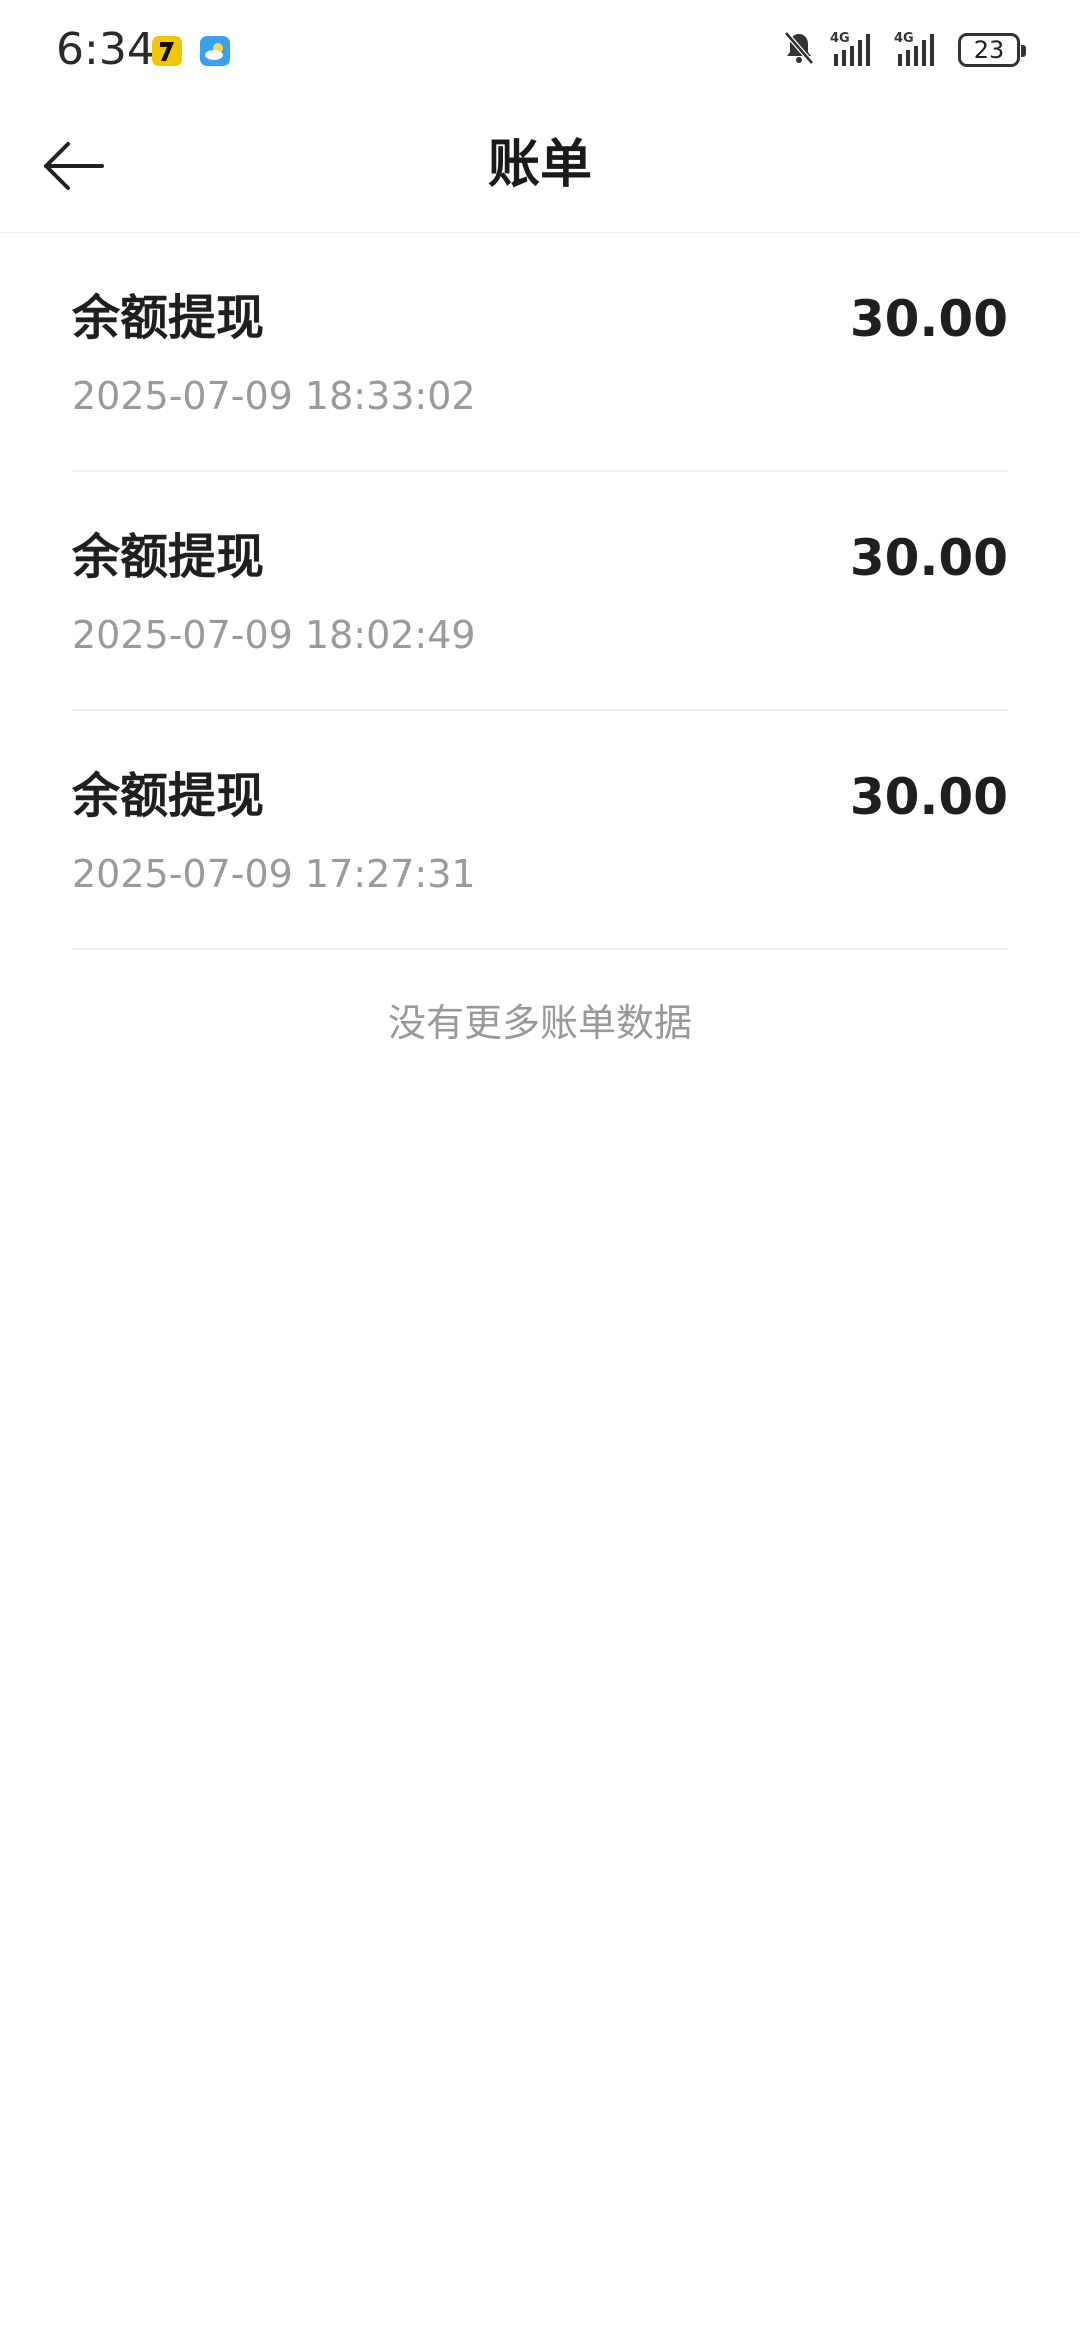 This screenshot has width=1080, height=2340. What do you see at coordinates (540, 352) in the screenshot?
I see `list-item: 余额提现 30.00 2025-07-09 18:33:02` at bounding box center [540, 352].